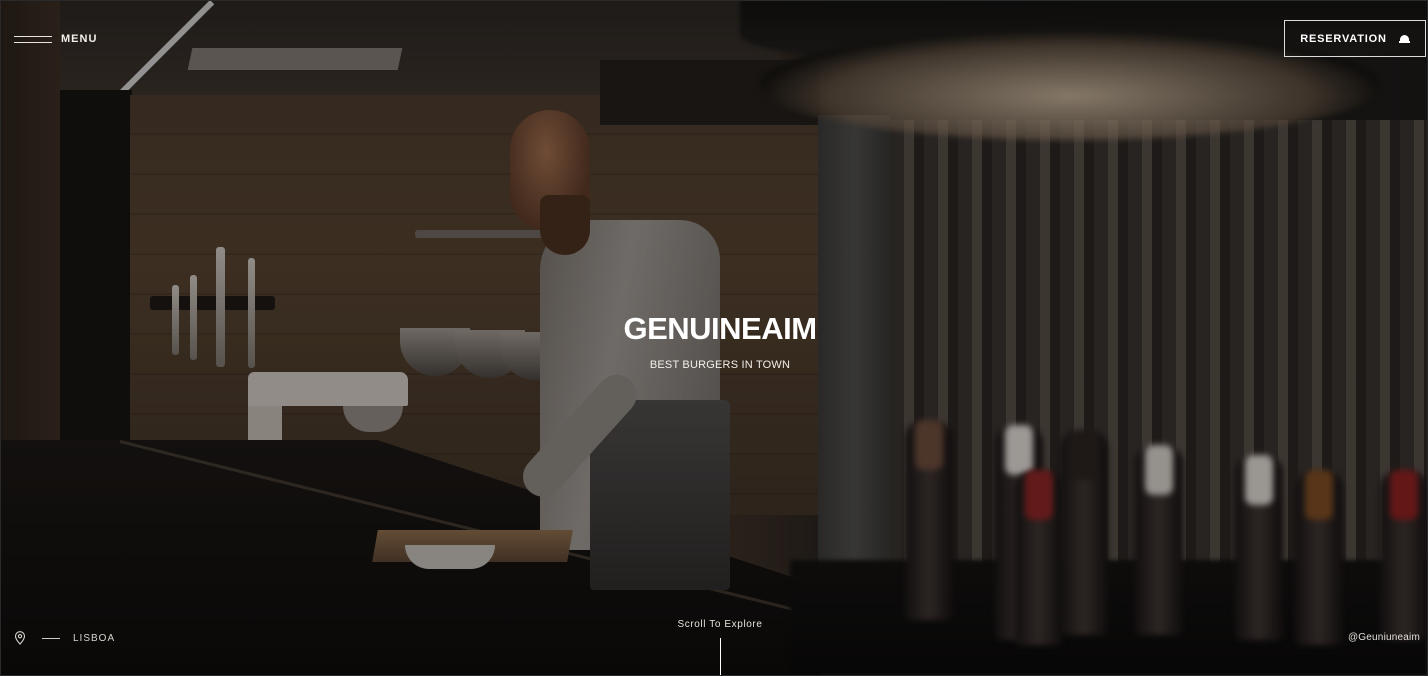 The width and height of the screenshot is (1428, 676). I want to click on reservation-button: RESERVATION, so click(1355, 38).